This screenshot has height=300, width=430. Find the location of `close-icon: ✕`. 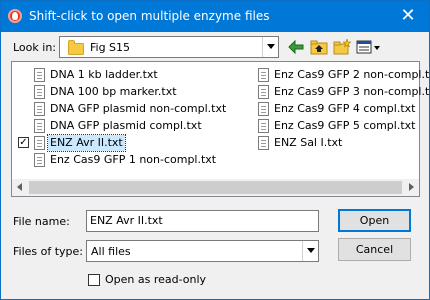

close-icon: ✕ is located at coordinates (408, 15).